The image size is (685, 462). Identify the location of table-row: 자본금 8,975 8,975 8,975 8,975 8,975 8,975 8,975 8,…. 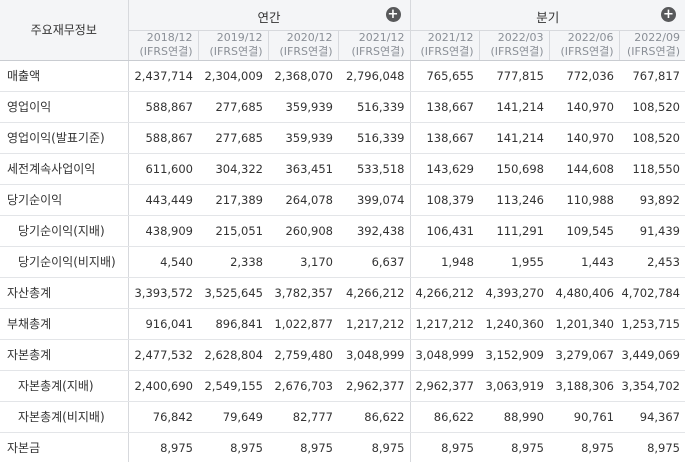
(342, 447).